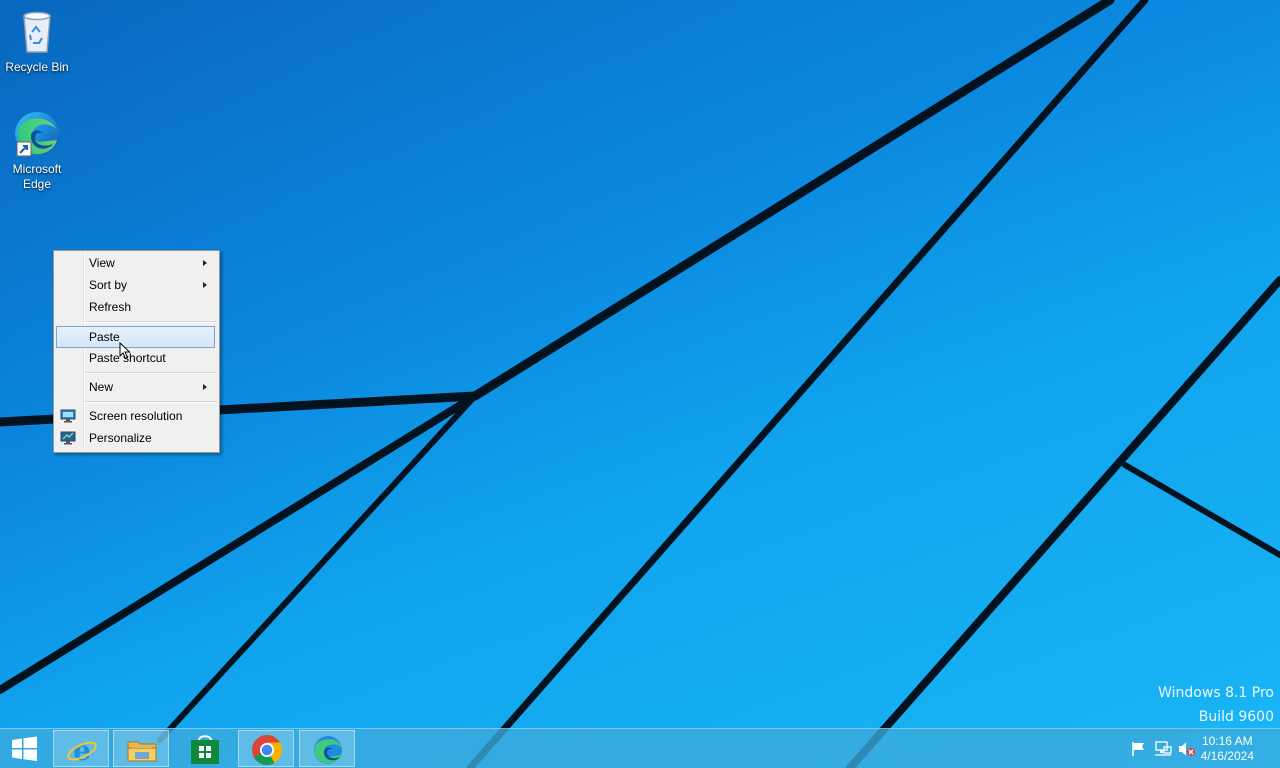 Image resolution: width=1280 pixels, height=768 pixels. Describe the element at coordinates (110, 307) in the screenshot. I see `menu-item-refresh-label: Refresh` at that location.